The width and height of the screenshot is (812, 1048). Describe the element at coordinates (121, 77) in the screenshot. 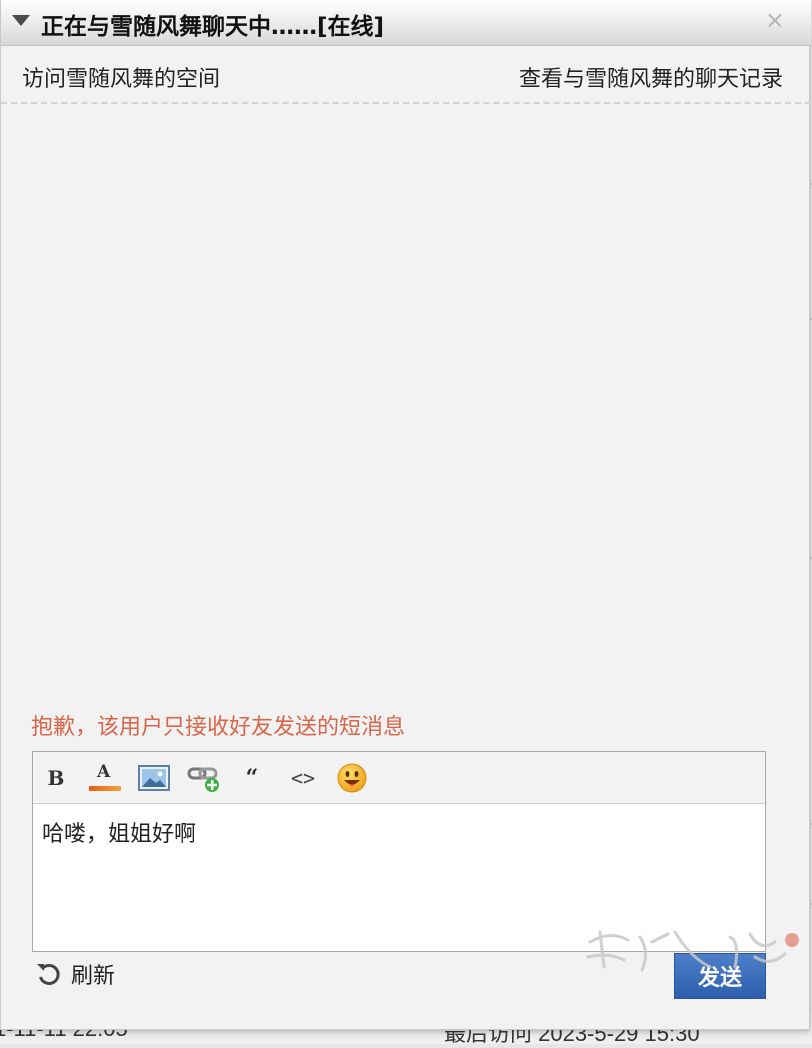

I see `visit-space-link: 访问雪随风舞的空间` at that location.